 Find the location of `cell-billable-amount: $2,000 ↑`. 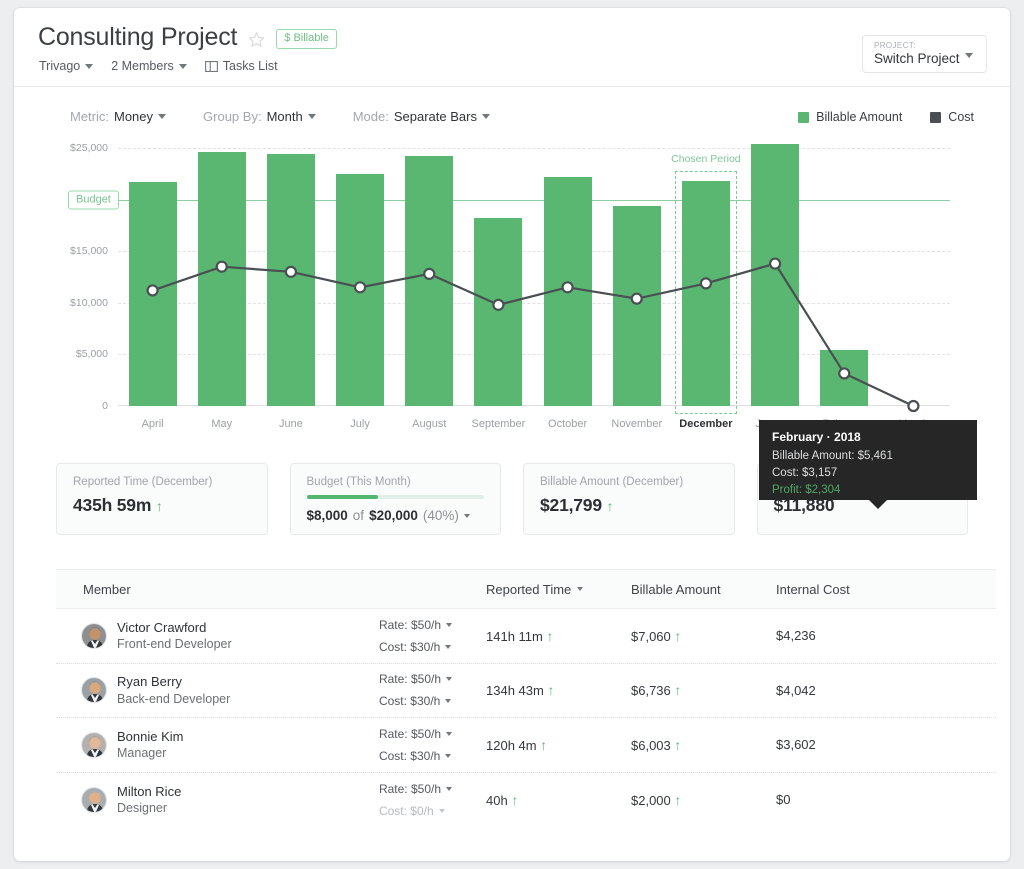

cell-billable-amount: $2,000 ↑ is located at coordinates (703, 800).